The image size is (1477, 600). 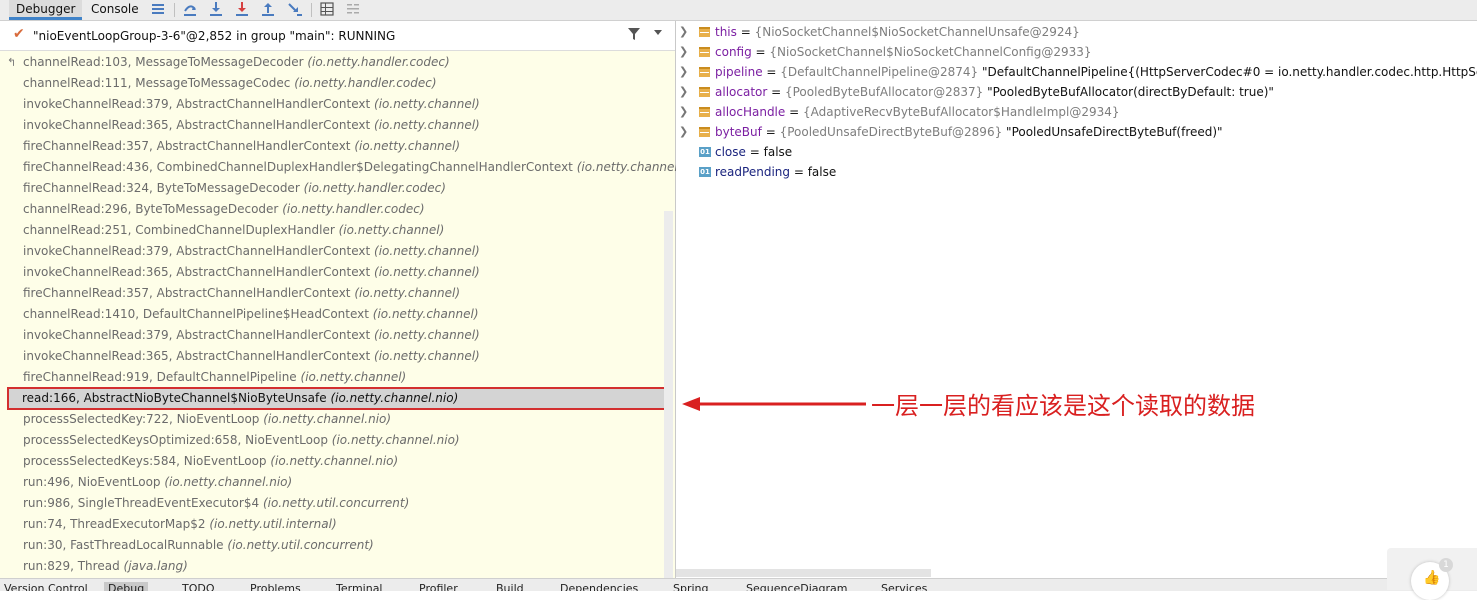 What do you see at coordinates (803, 573) in the screenshot?
I see `variables-horizontal-scrollbar` at bounding box center [803, 573].